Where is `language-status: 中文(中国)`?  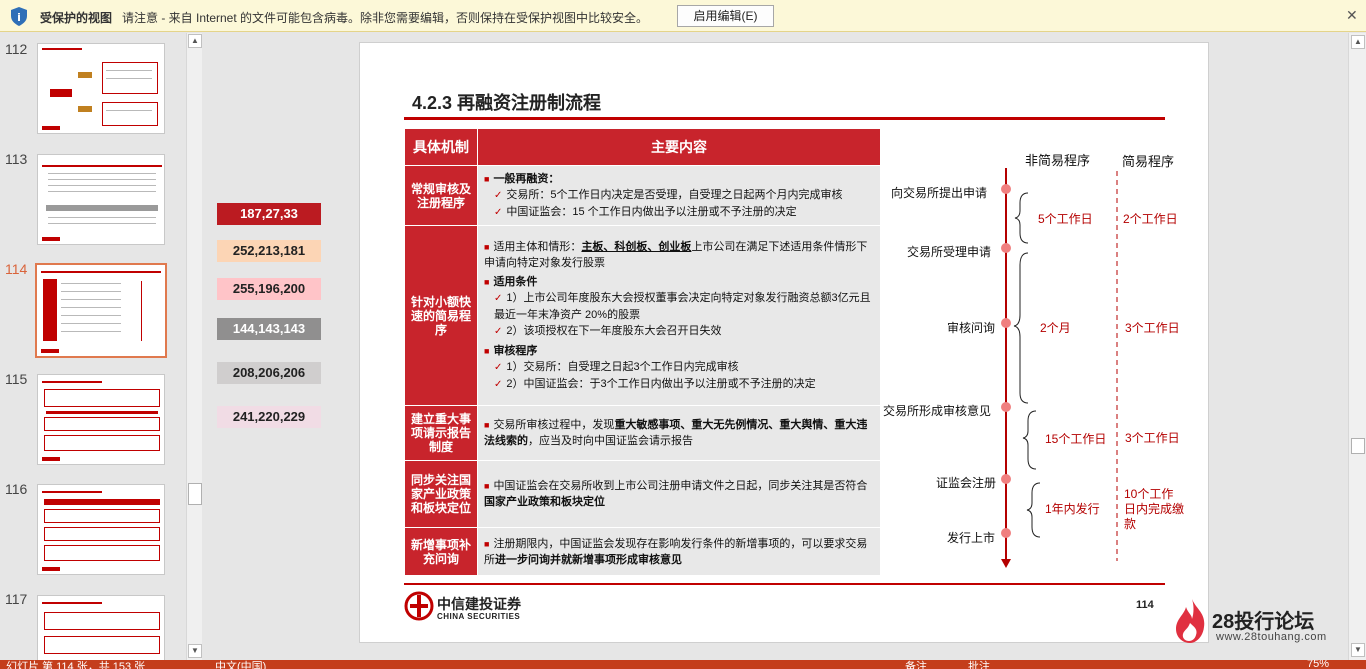
language-status: 中文(中国) is located at coordinates (240, 664).